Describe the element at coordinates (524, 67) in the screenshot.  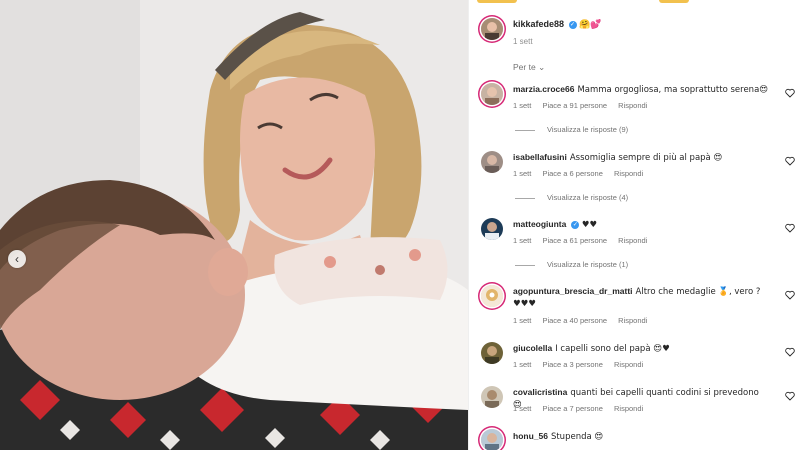
I see `sort-label: Per te` at that location.